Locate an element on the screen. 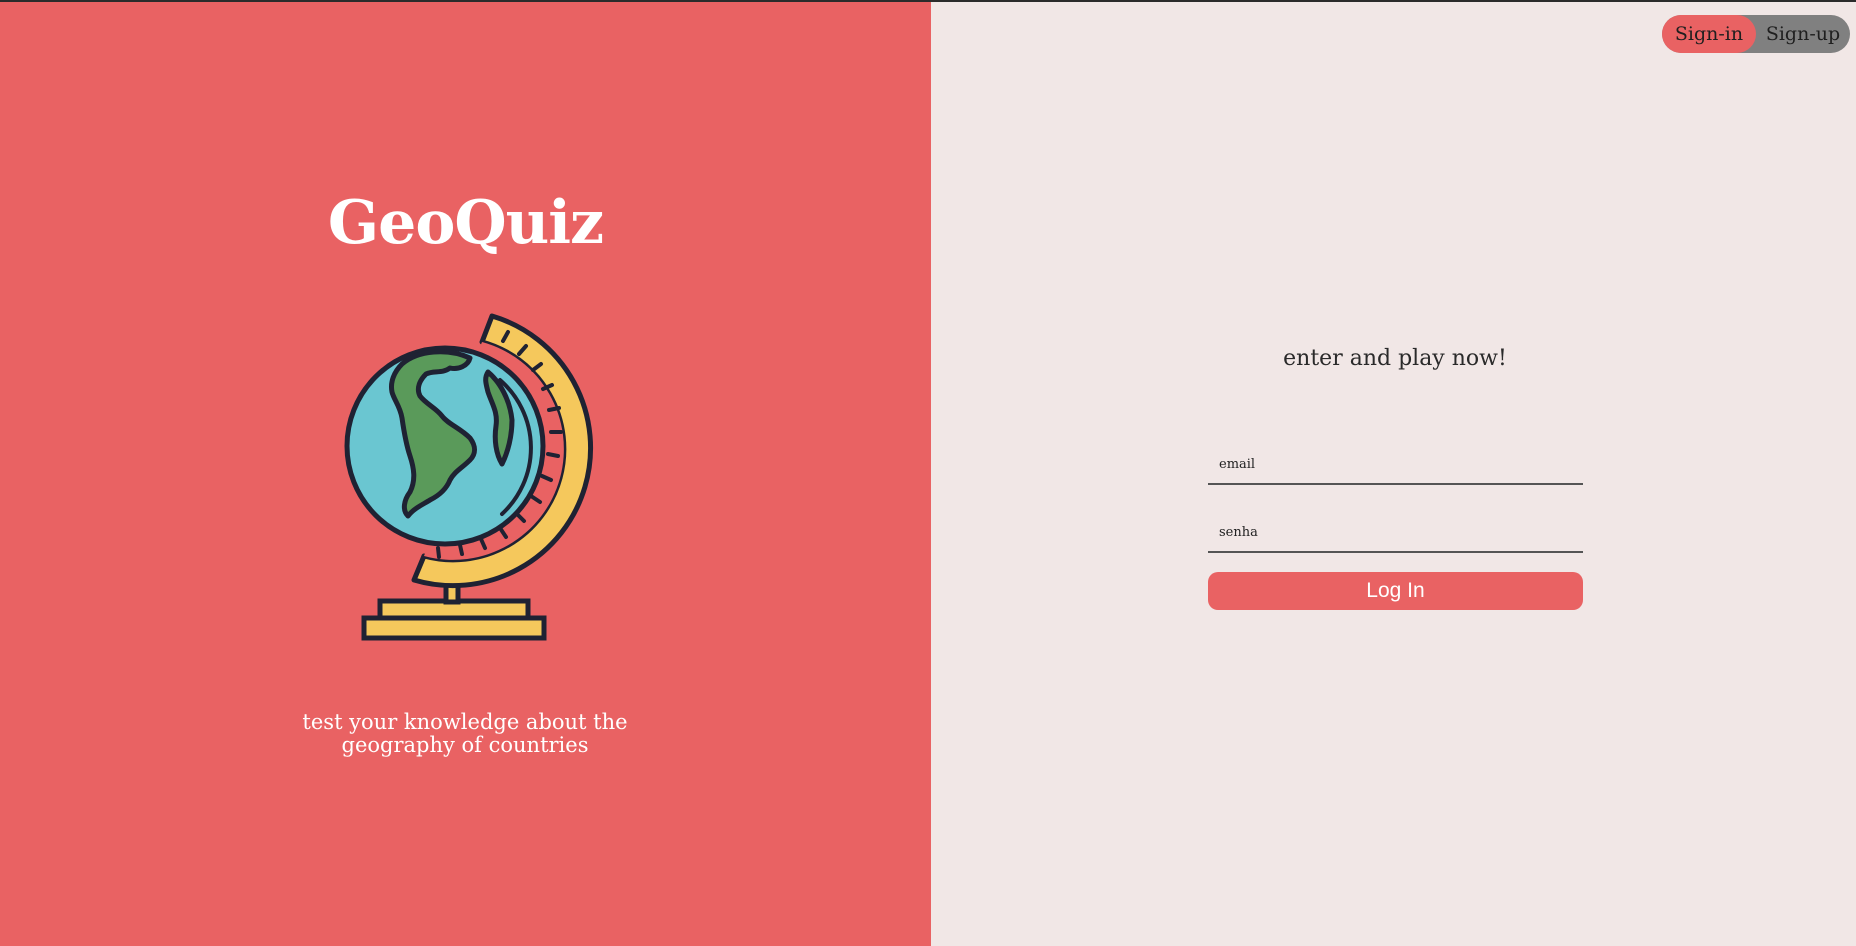 This screenshot has height=946, width=1856. sign-in-tab: Sign-in is located at coordinates (1709, 34).